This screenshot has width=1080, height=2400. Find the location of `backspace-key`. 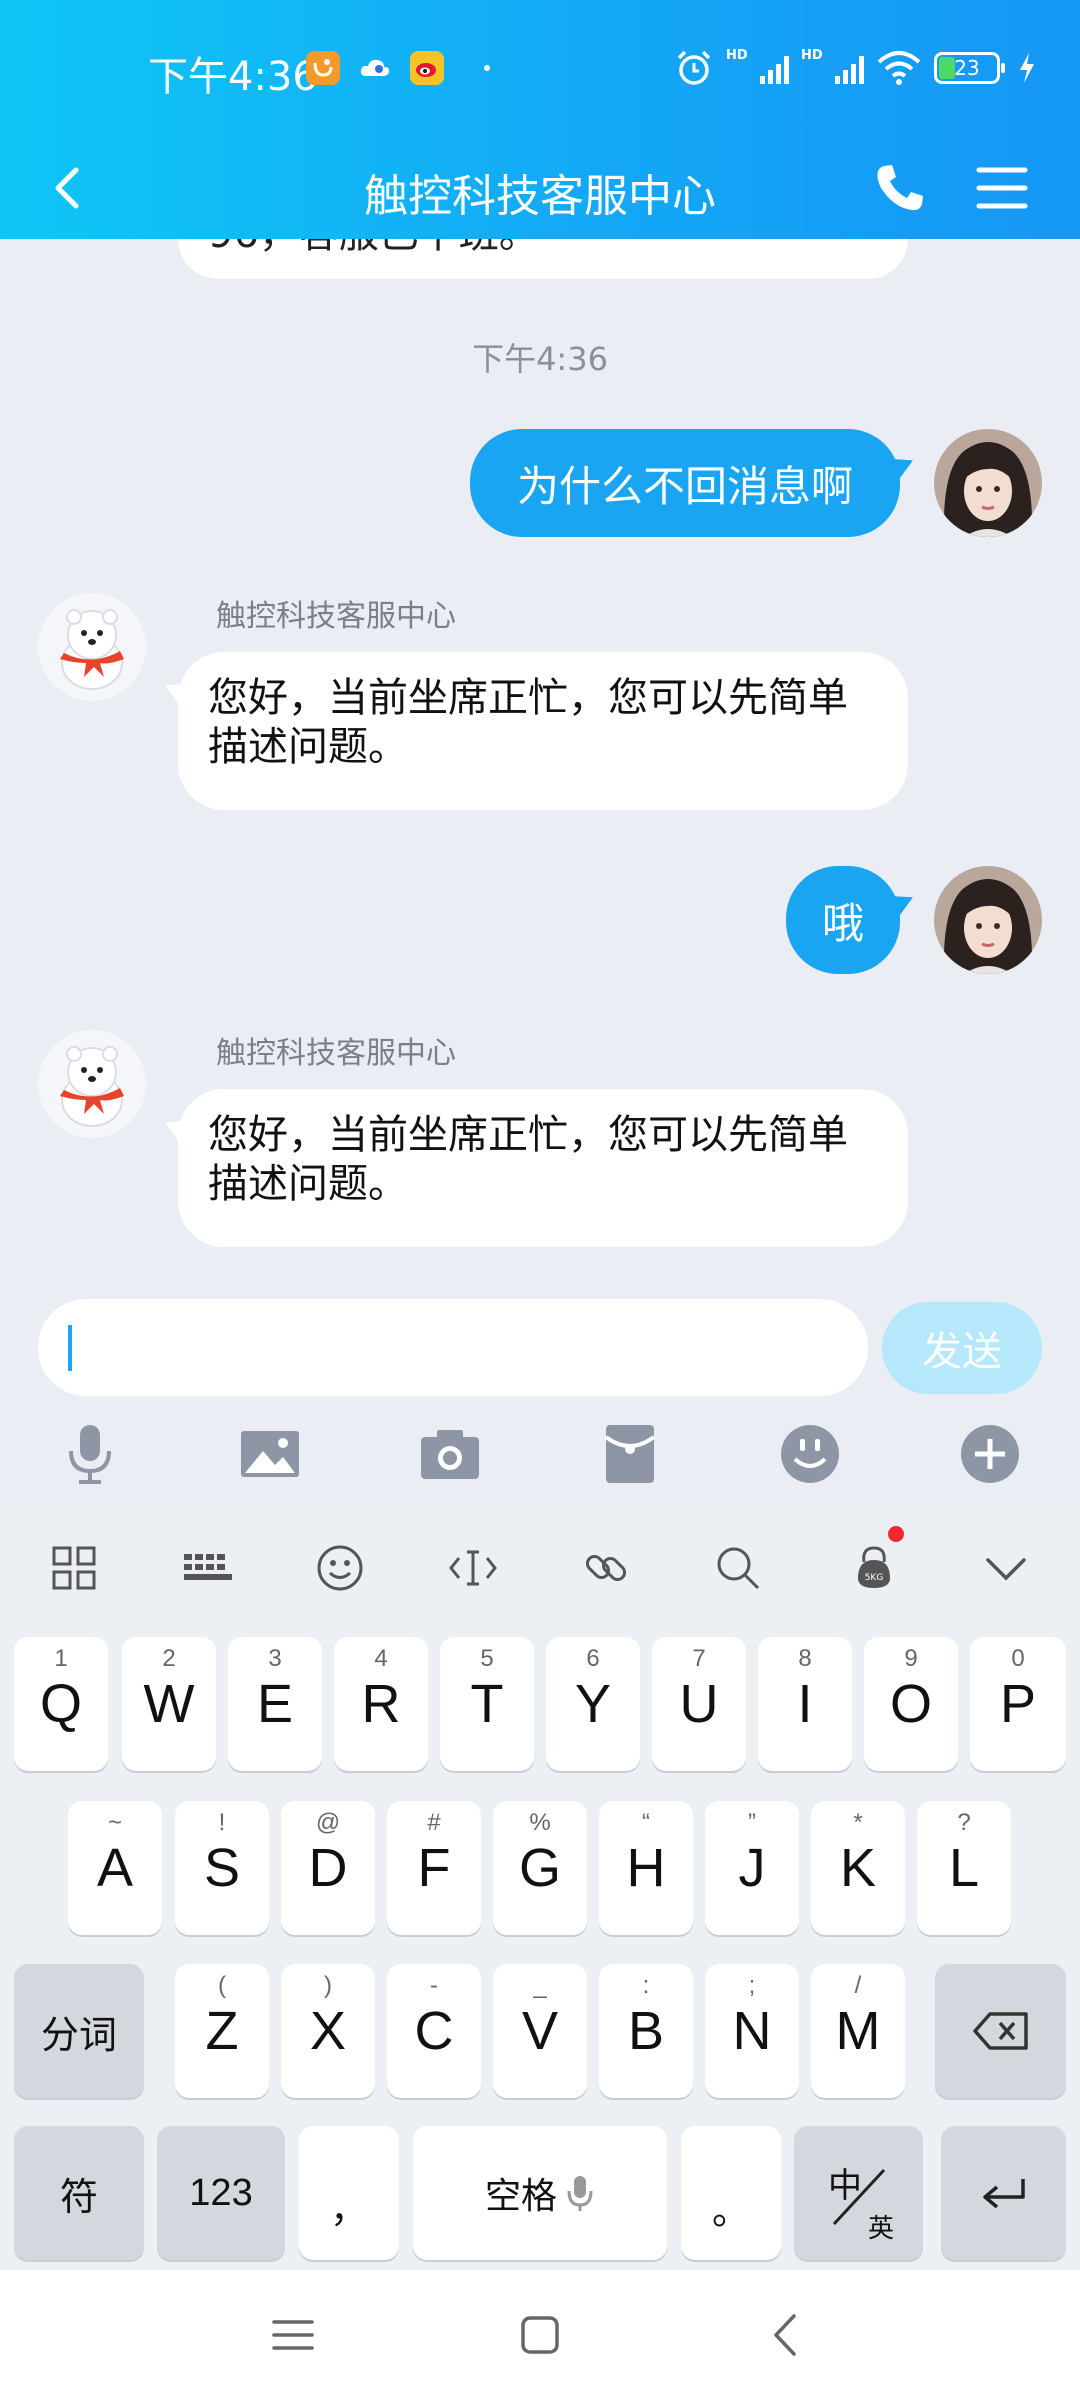

backspace-key is located at coordinates (1000, 2031).